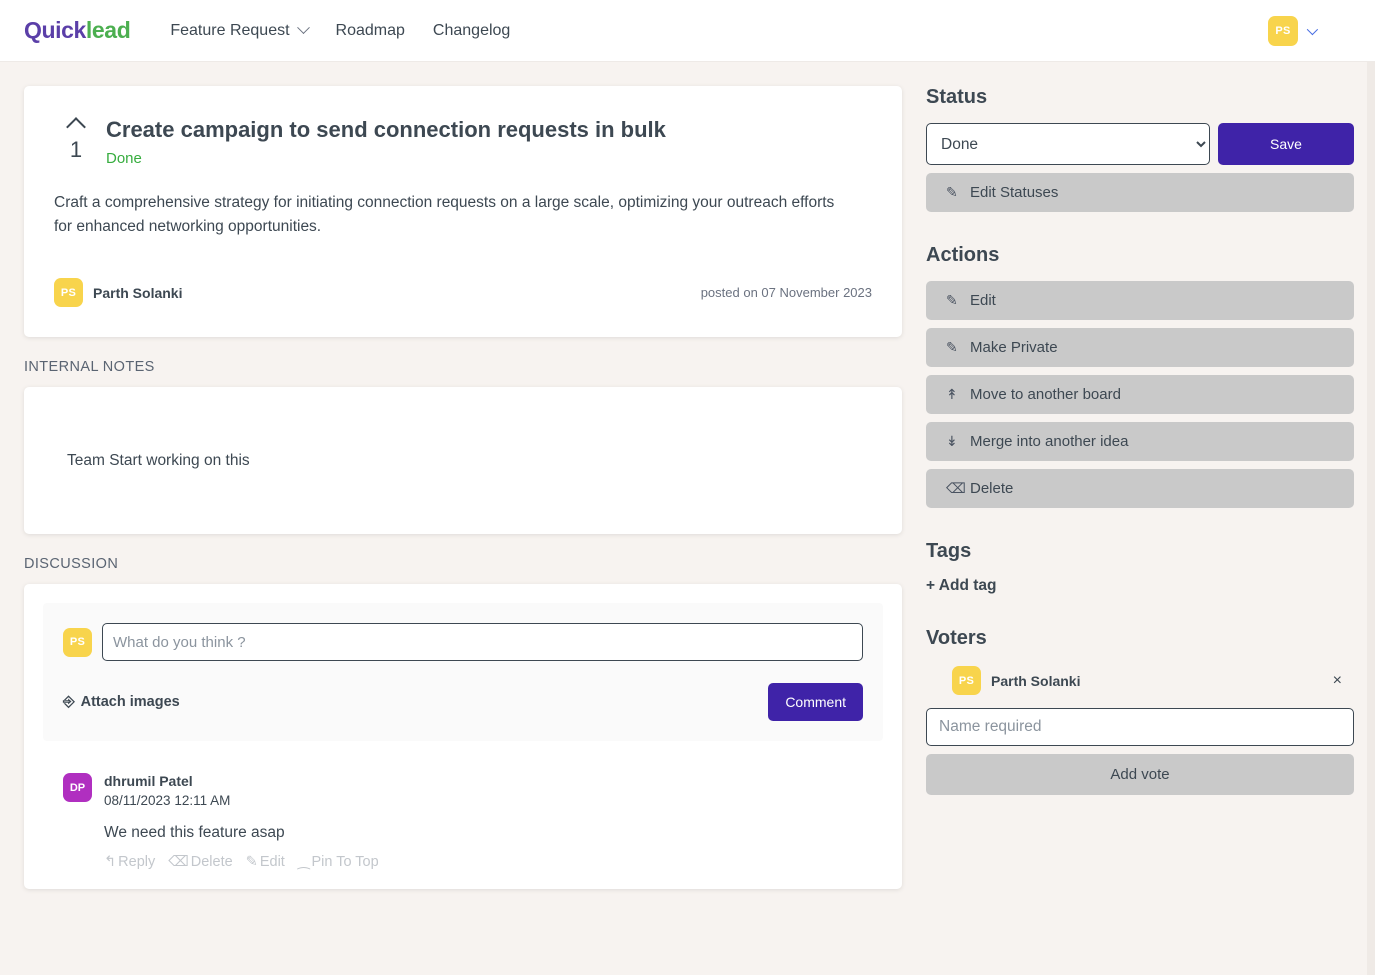  I want to click on nav-item-feature-request: Feature Request, so click(238, 31).